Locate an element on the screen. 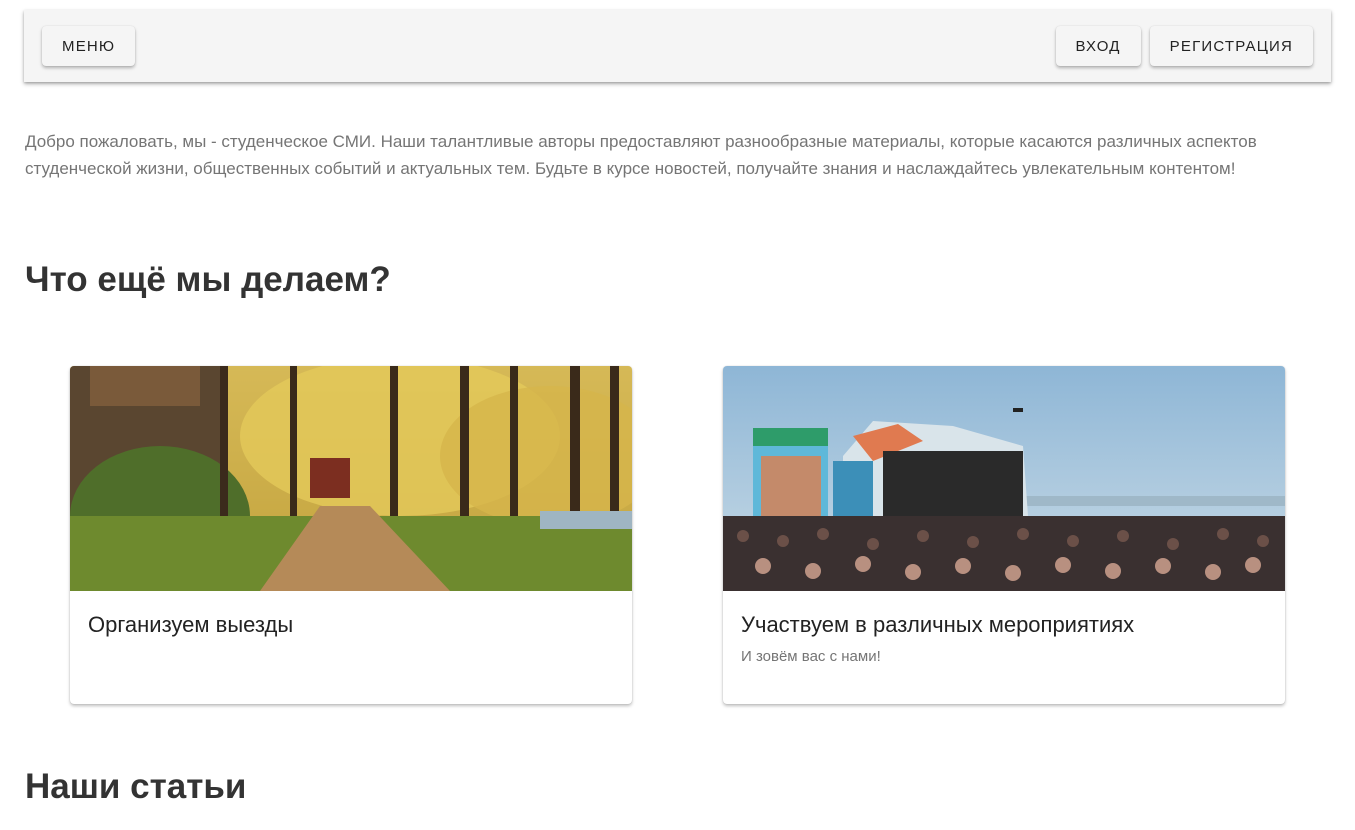 The width and height of the screenshot is (1355, 830). app-bar: МЕНЮ ВХОД РЕГИСТРАЦИЯ is located at coordinates (677, 46).